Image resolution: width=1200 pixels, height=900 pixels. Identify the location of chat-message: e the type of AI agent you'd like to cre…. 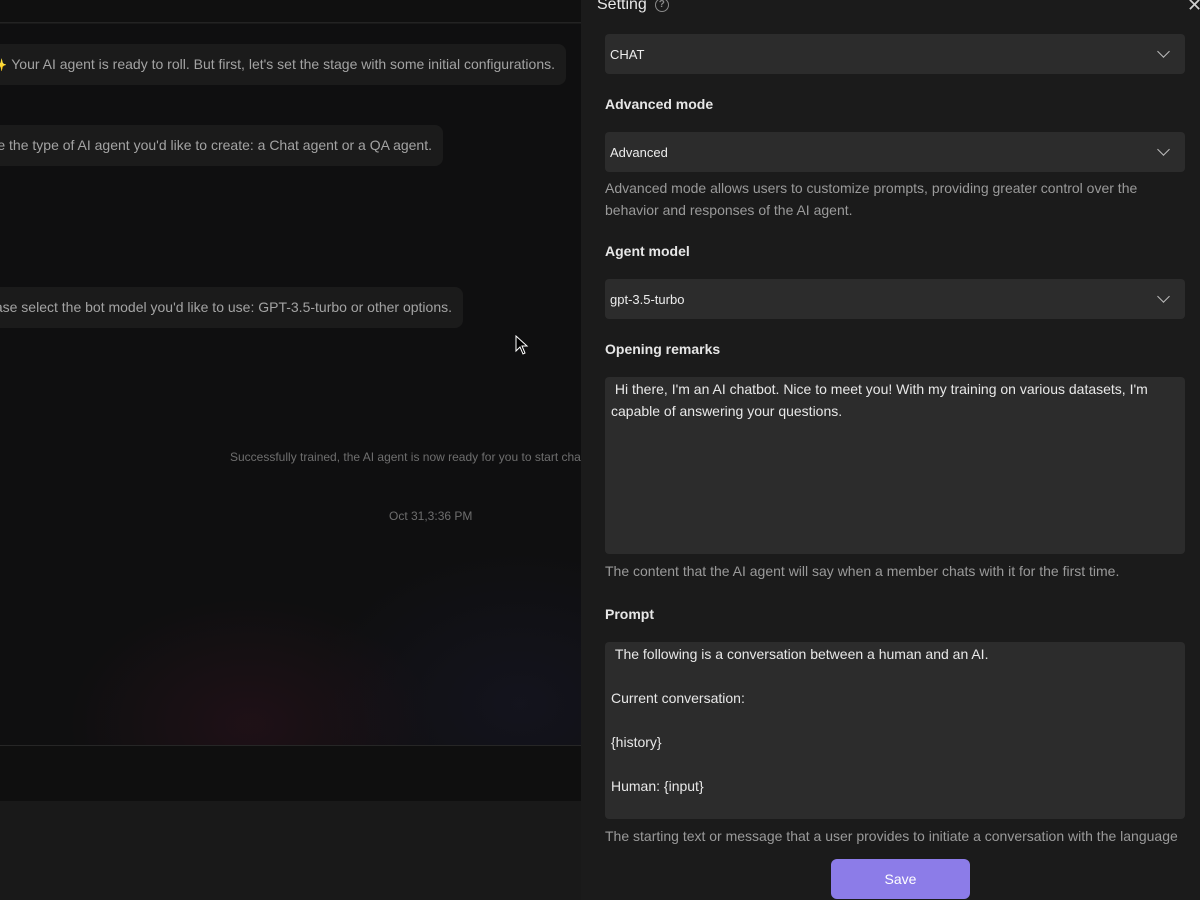
(221, 145).